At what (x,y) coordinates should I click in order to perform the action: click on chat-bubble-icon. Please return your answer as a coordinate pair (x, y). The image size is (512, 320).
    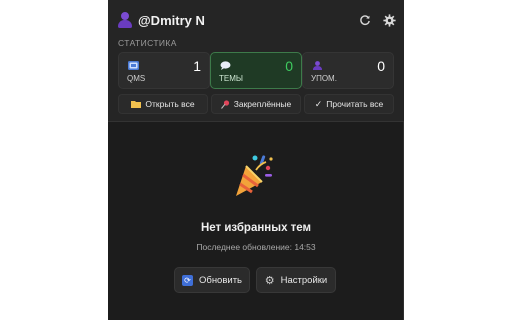
    Looking at the image, I should click on (225, 65).